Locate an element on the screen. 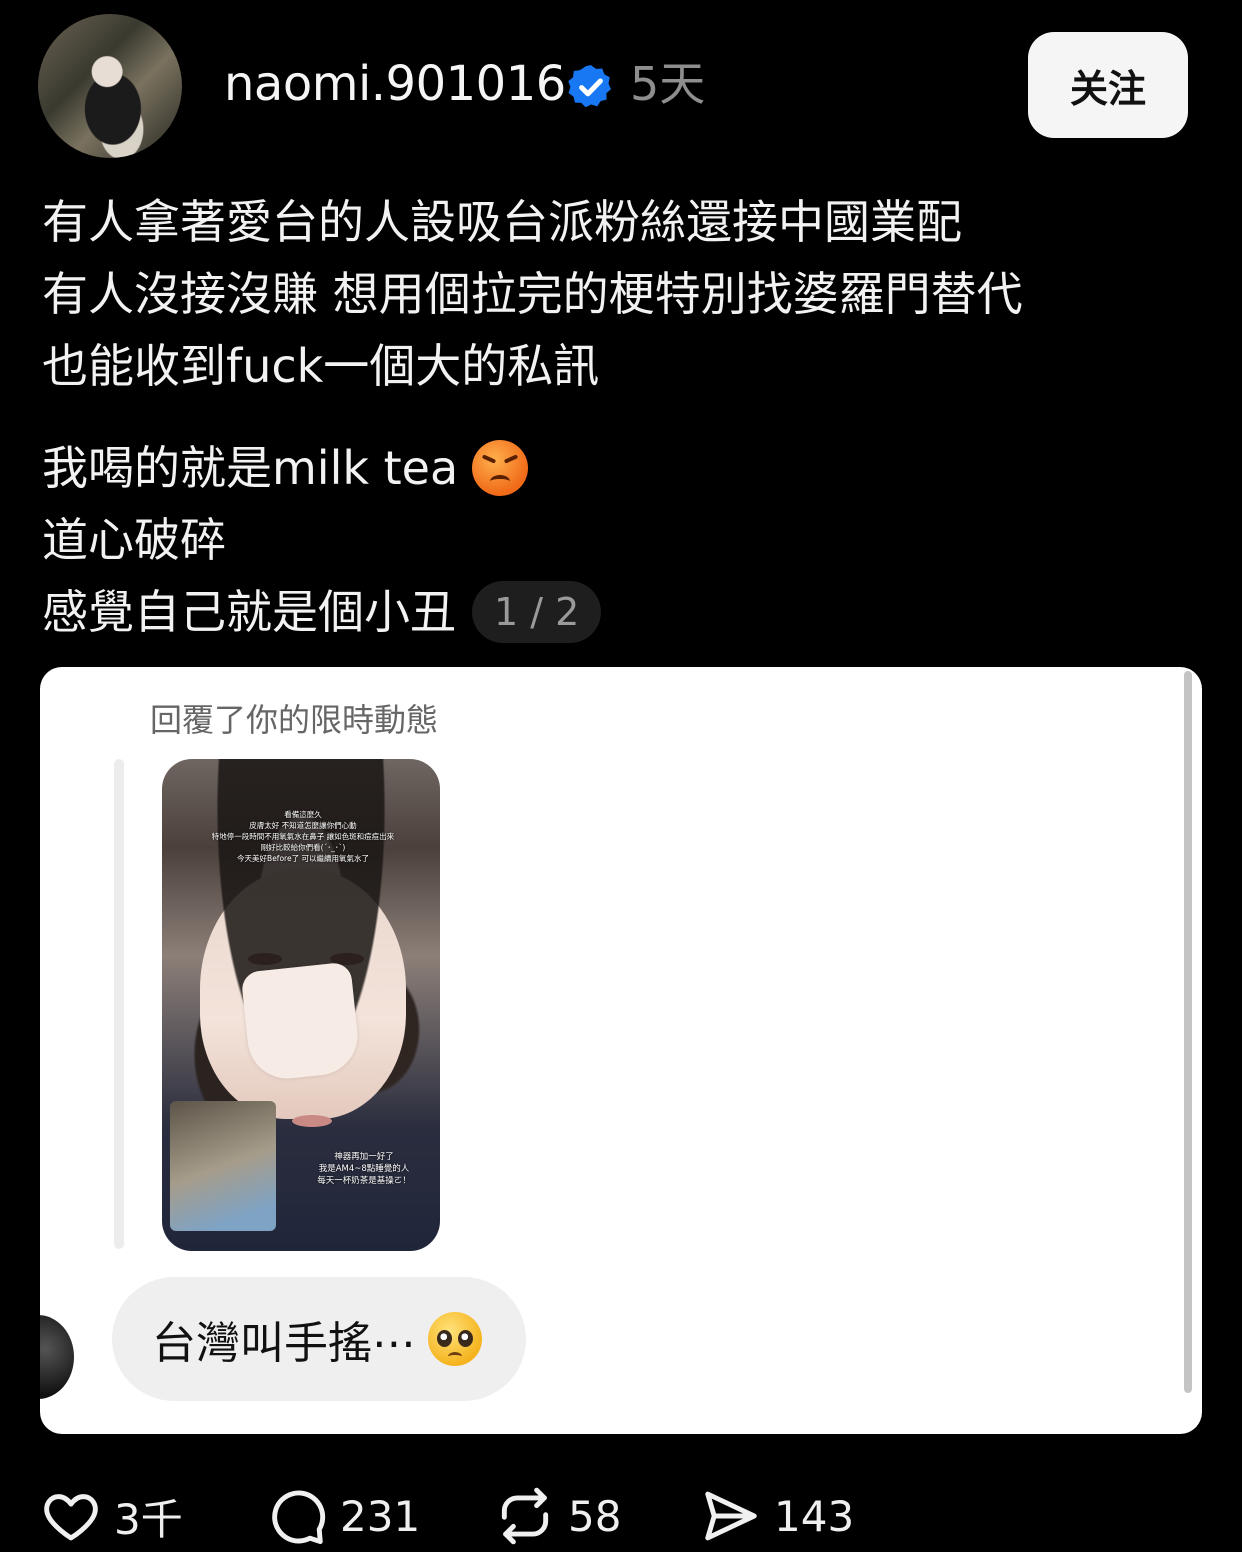 The width and height of the screenshot is (1242, 1552). nose-patch is located at coordinates (301, 1022).